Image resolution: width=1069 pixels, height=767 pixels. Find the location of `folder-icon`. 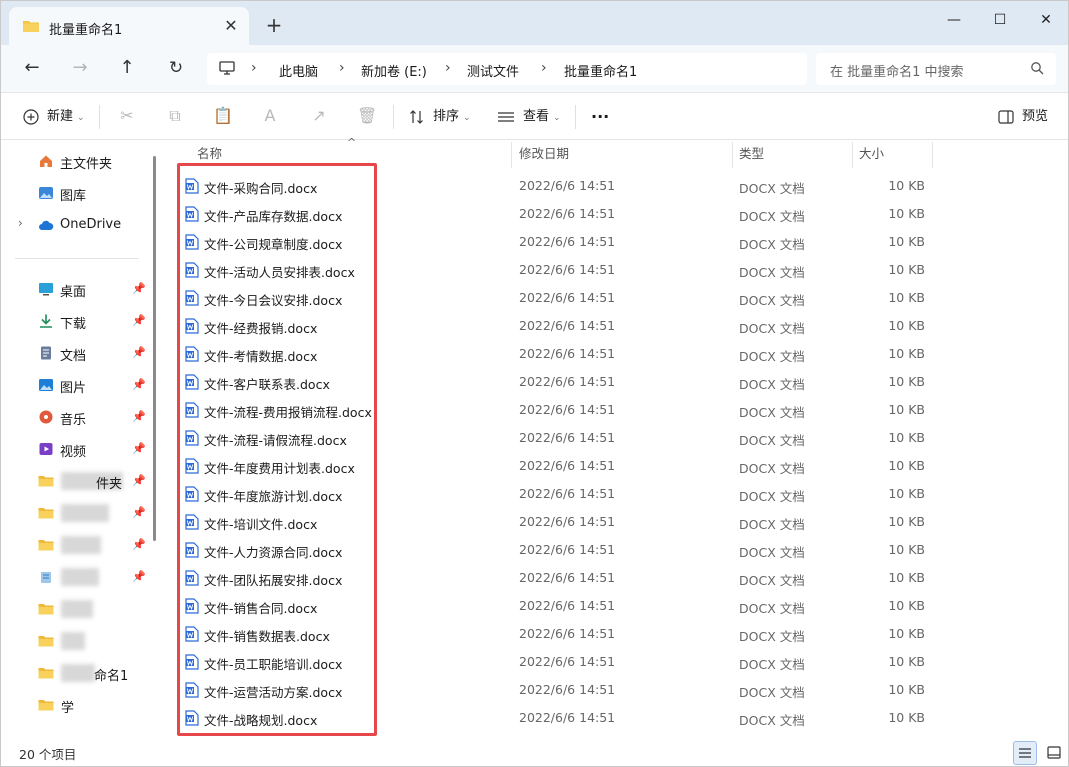

folder-icon is located at coordinates (46, 545).